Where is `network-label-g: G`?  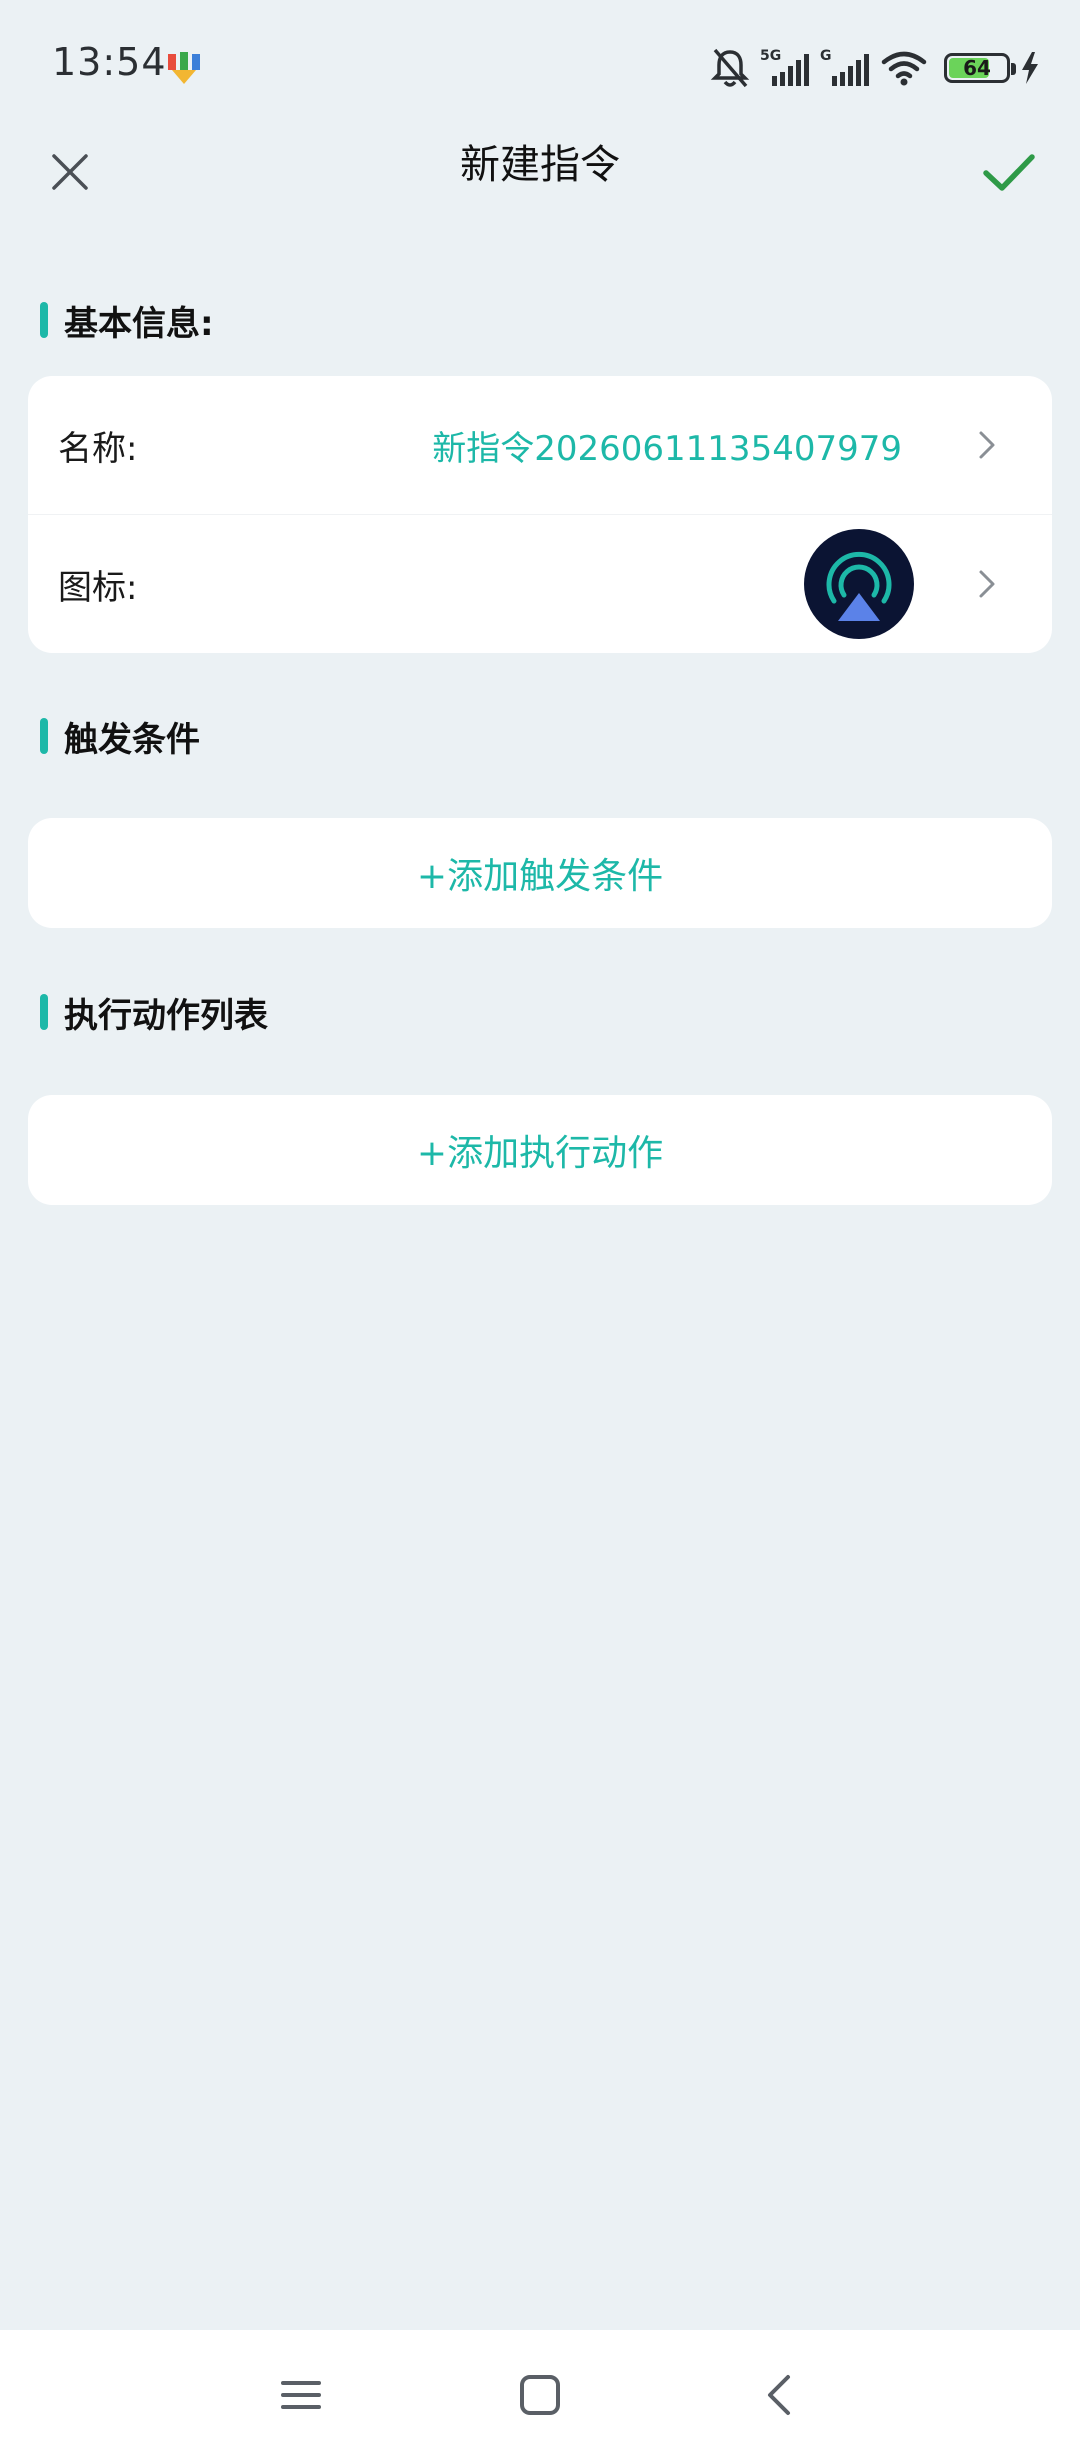 network-label-g: G is located at coordinates (826, 56).